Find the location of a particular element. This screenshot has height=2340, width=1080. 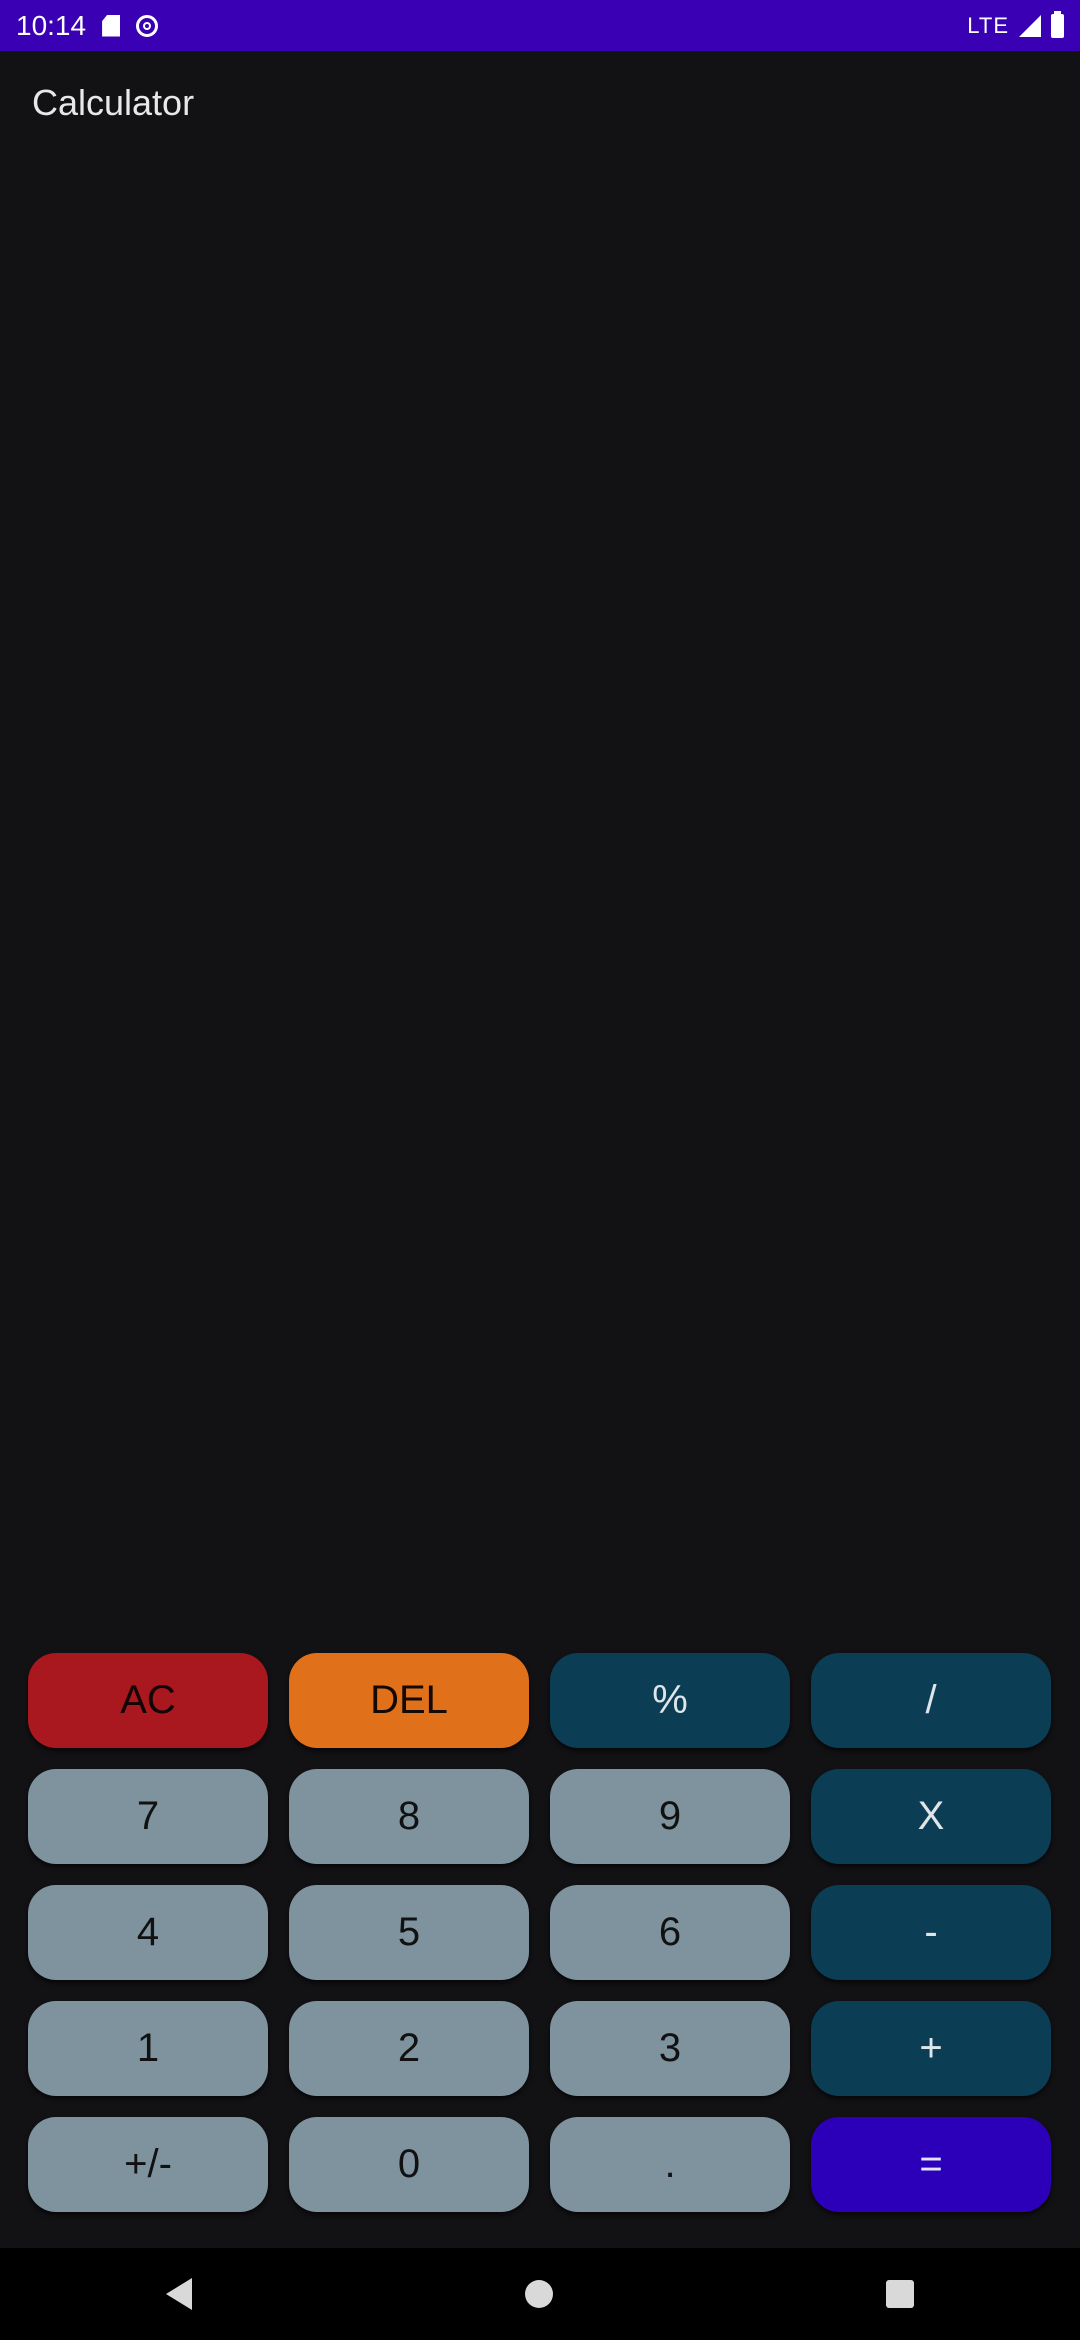

status-time: 10:14 is located at coordinates (51, 25).